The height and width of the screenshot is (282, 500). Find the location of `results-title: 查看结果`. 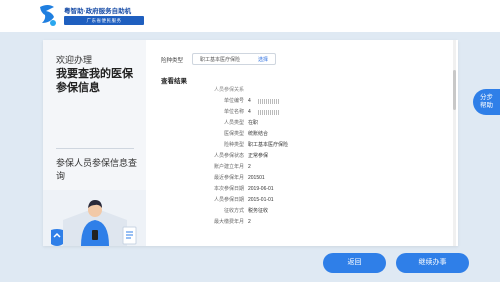

results-title: 查看结果 is located at coordinates (174, 81).